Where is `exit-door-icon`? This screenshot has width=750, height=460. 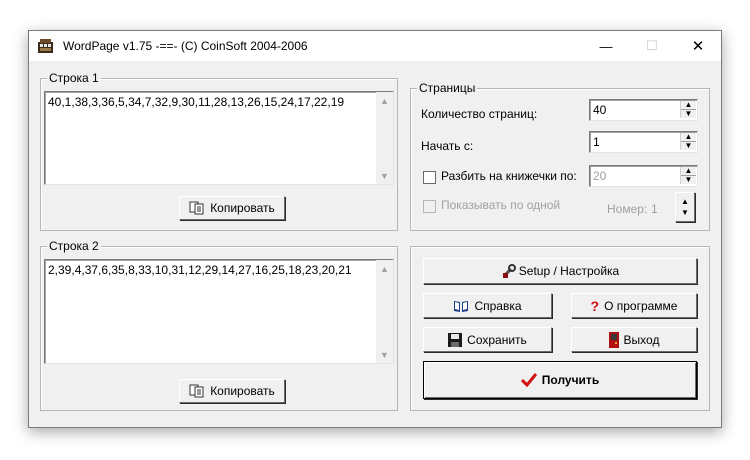
exit-door-icon is located at coordinates (613, 339).